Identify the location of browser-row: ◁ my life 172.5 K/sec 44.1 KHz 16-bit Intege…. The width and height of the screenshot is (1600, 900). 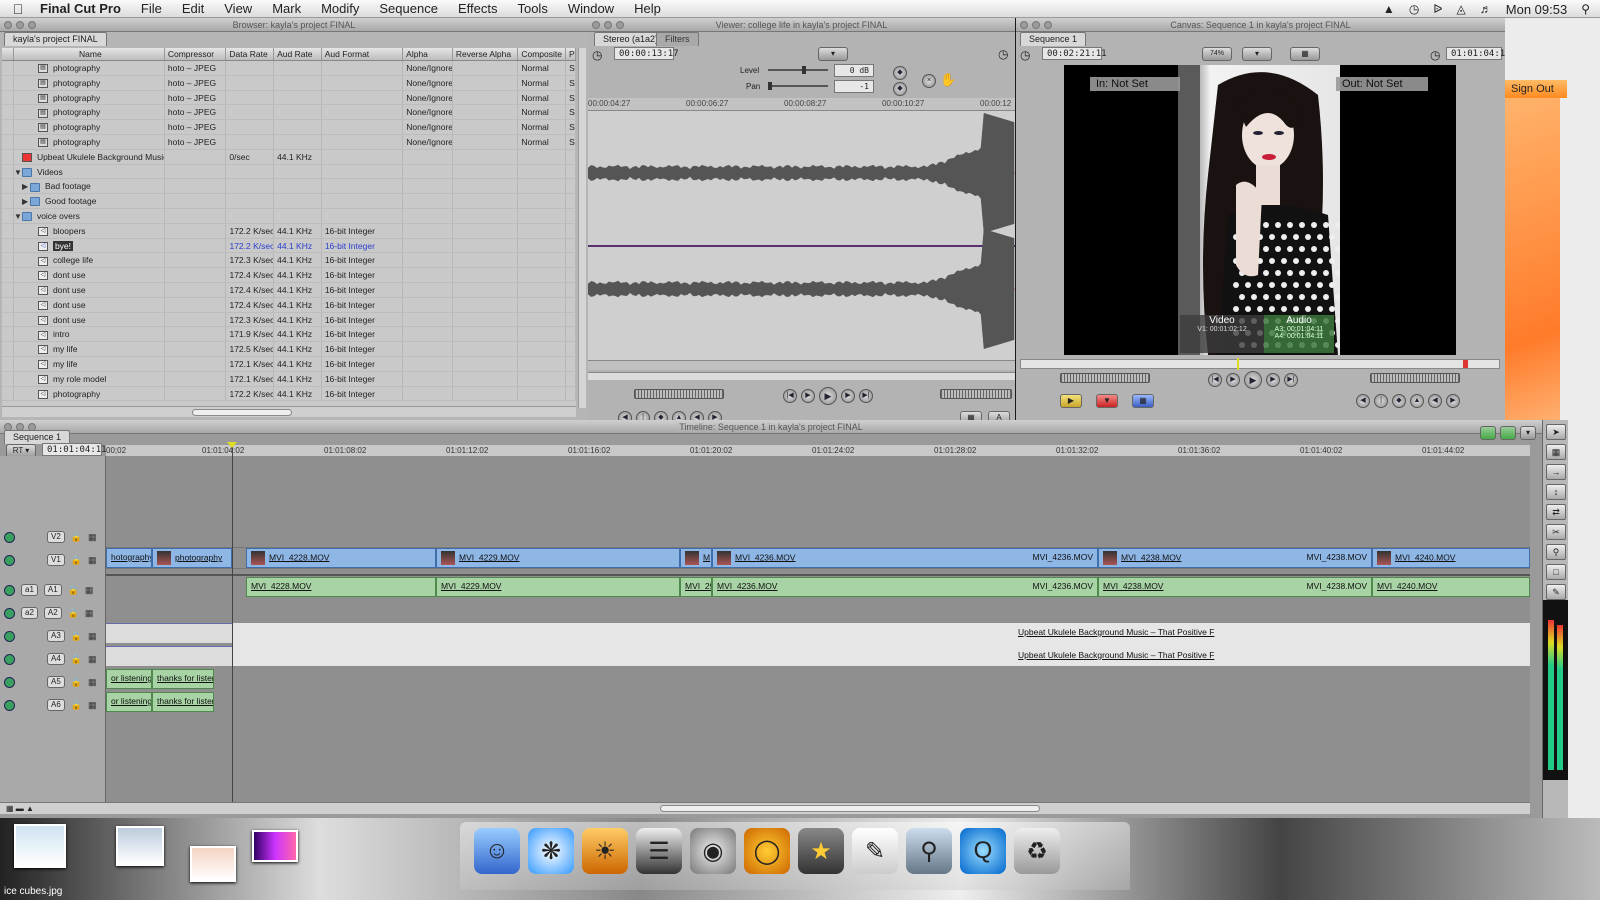
(289, 349).